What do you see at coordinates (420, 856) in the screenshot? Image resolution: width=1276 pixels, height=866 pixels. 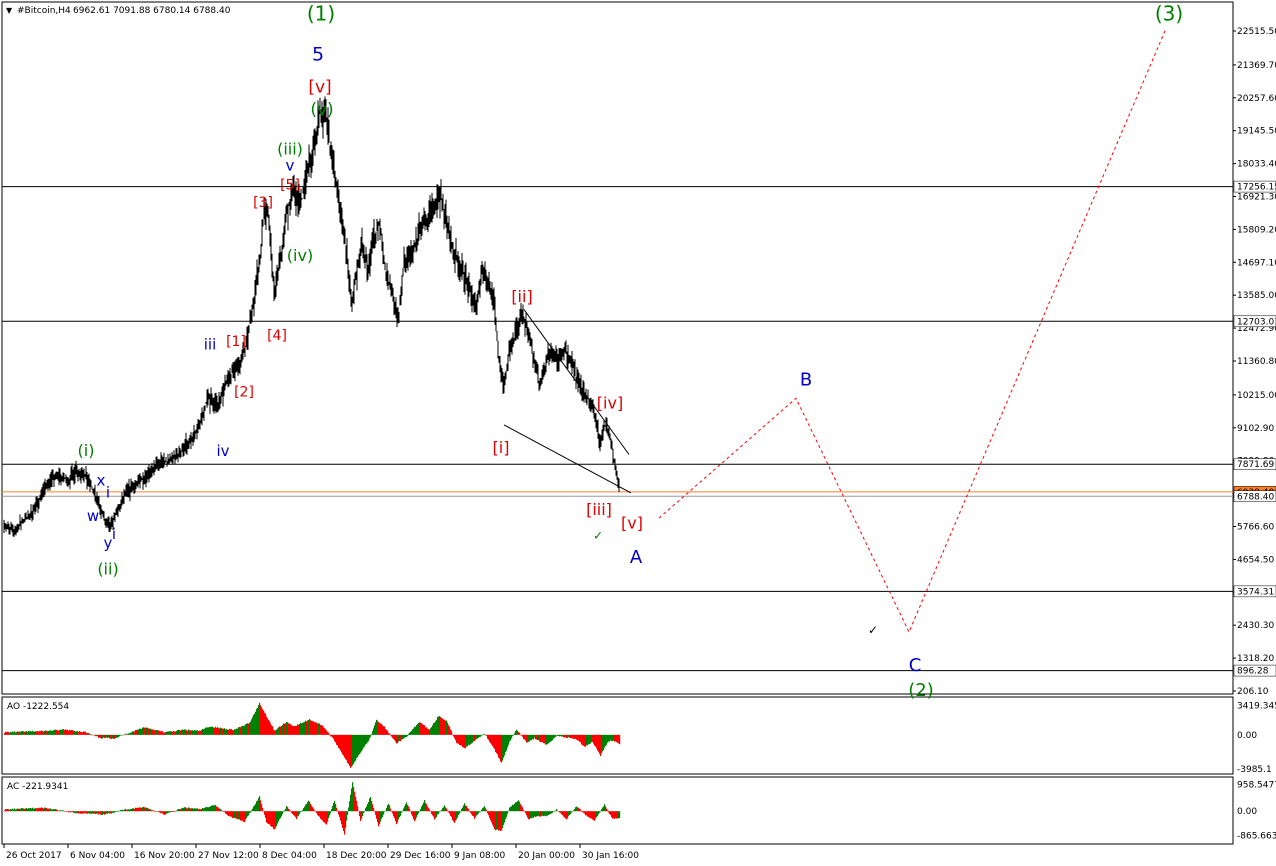 I see `time-tick-label: 29 Dec 16:00` at bounding box center [420, 856].